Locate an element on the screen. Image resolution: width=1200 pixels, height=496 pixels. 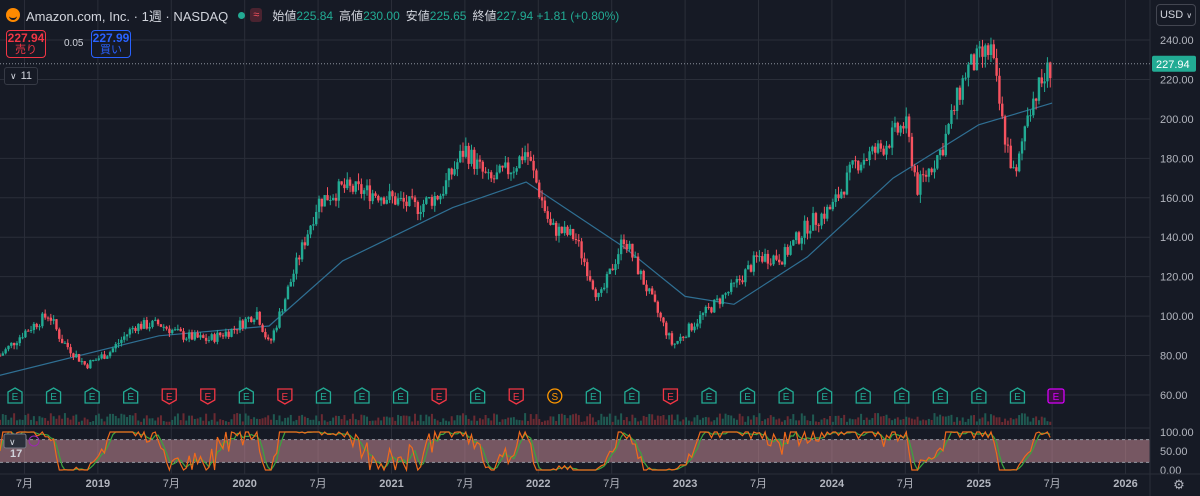
buy-button: 227.99 買い is located at coordinates (111, 44).